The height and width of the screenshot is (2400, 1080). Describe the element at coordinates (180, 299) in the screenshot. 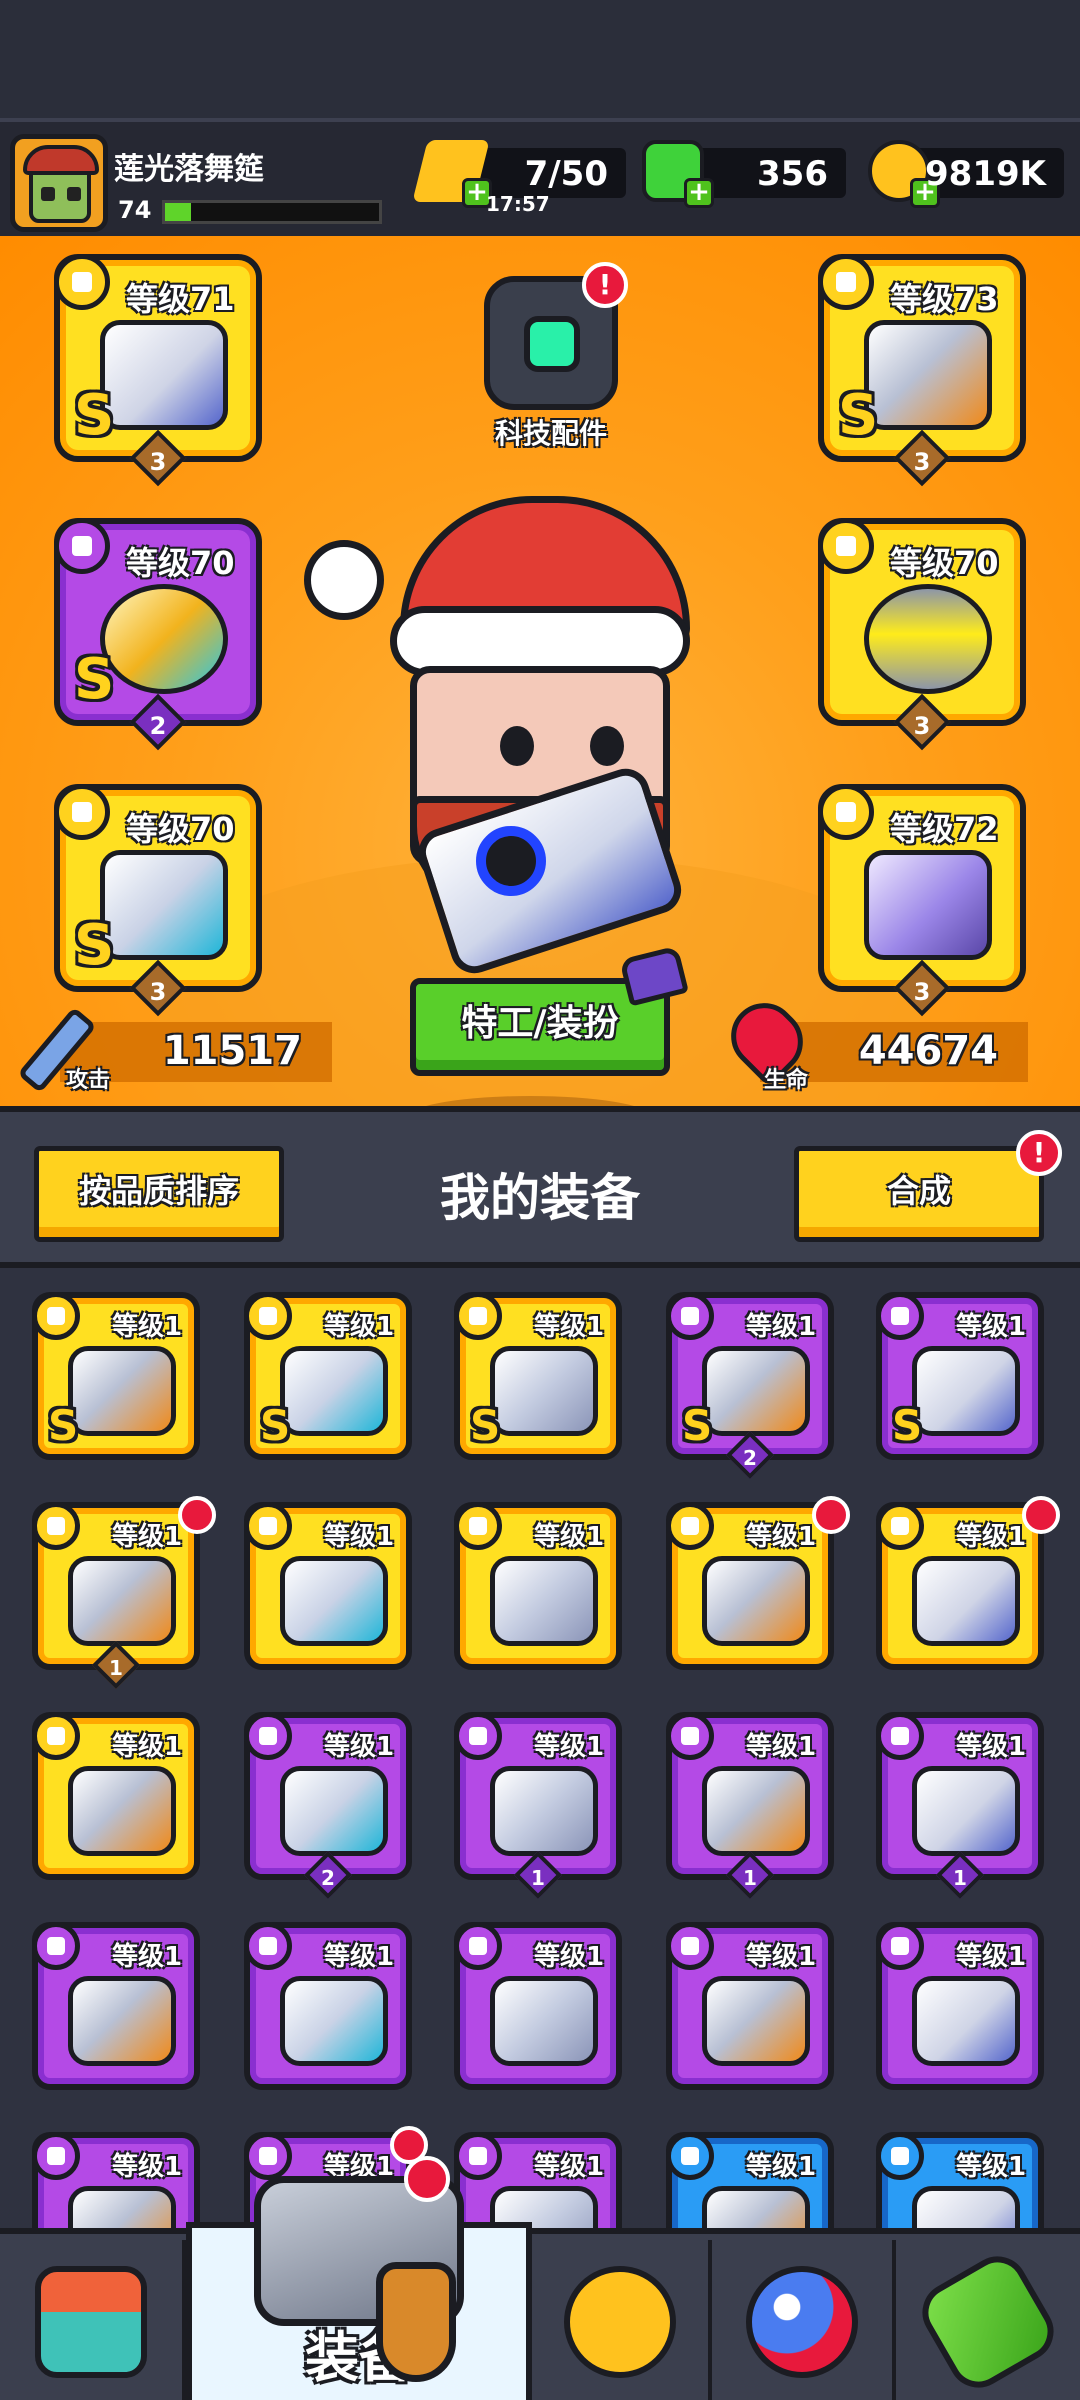

I see `slot-level: 等级71` at that location.